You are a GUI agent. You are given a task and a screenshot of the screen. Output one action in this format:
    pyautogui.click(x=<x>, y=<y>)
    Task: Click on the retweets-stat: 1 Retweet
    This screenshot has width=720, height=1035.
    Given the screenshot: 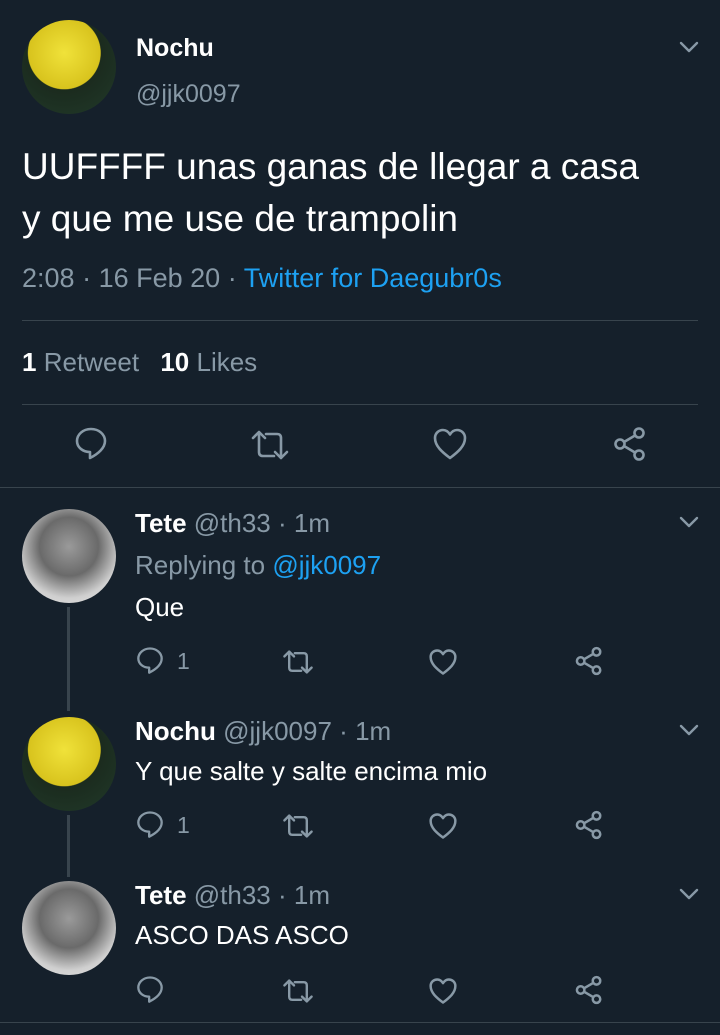 What is the action you would take?
    pyautogui.click(x=84, y=362)
    